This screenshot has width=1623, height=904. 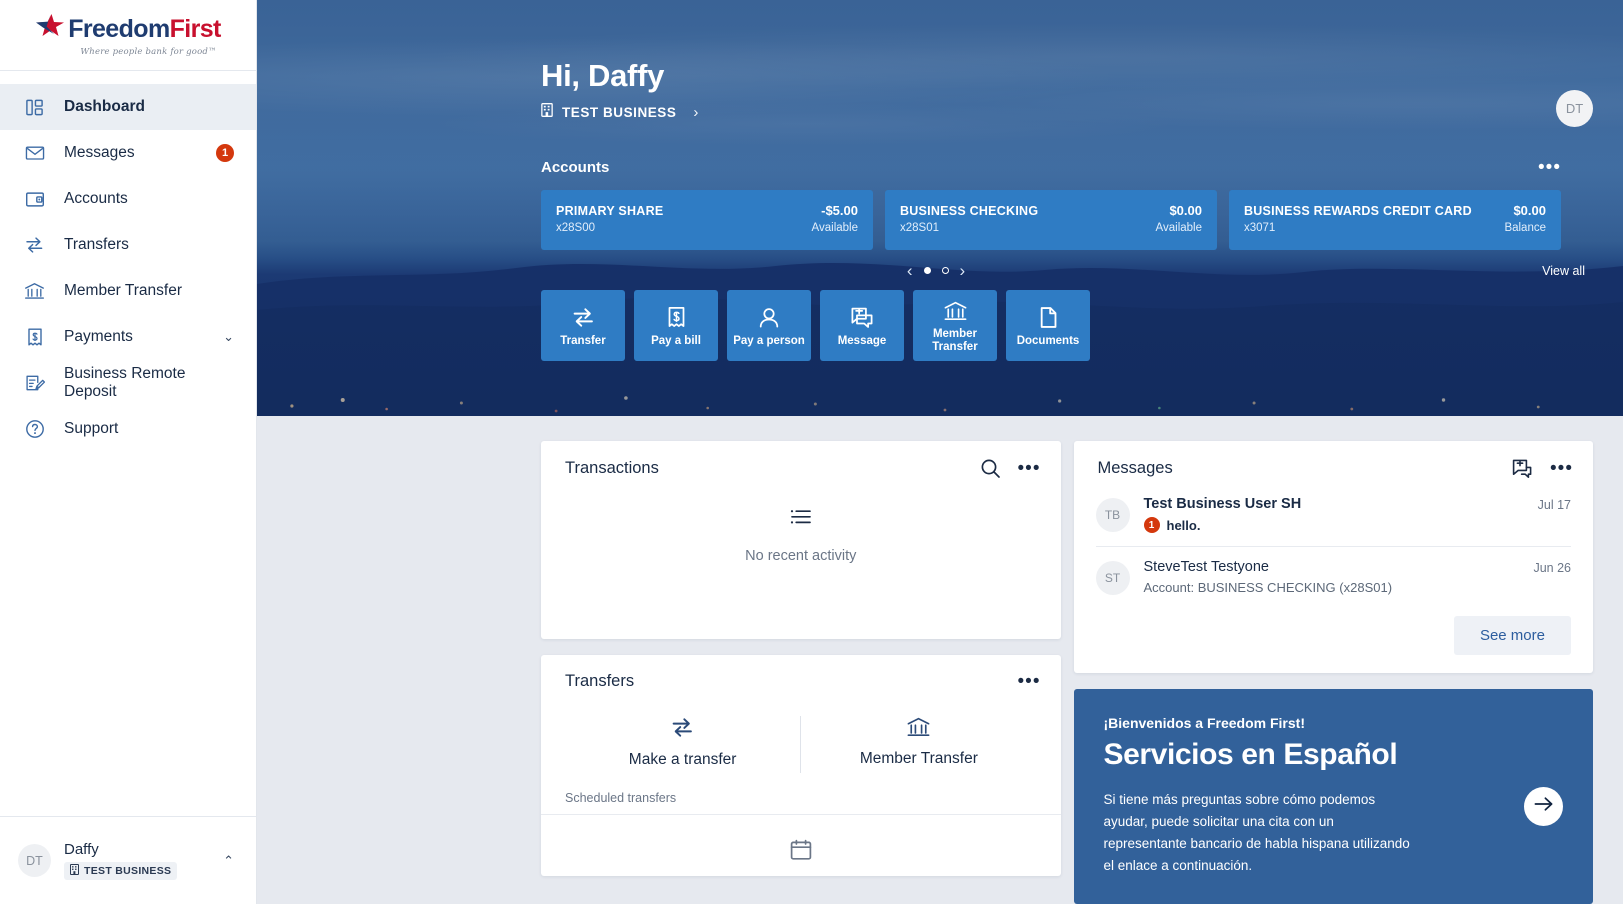 I want to click on account-name: BUSINESS CHECKING, so click(x=969, y=211).